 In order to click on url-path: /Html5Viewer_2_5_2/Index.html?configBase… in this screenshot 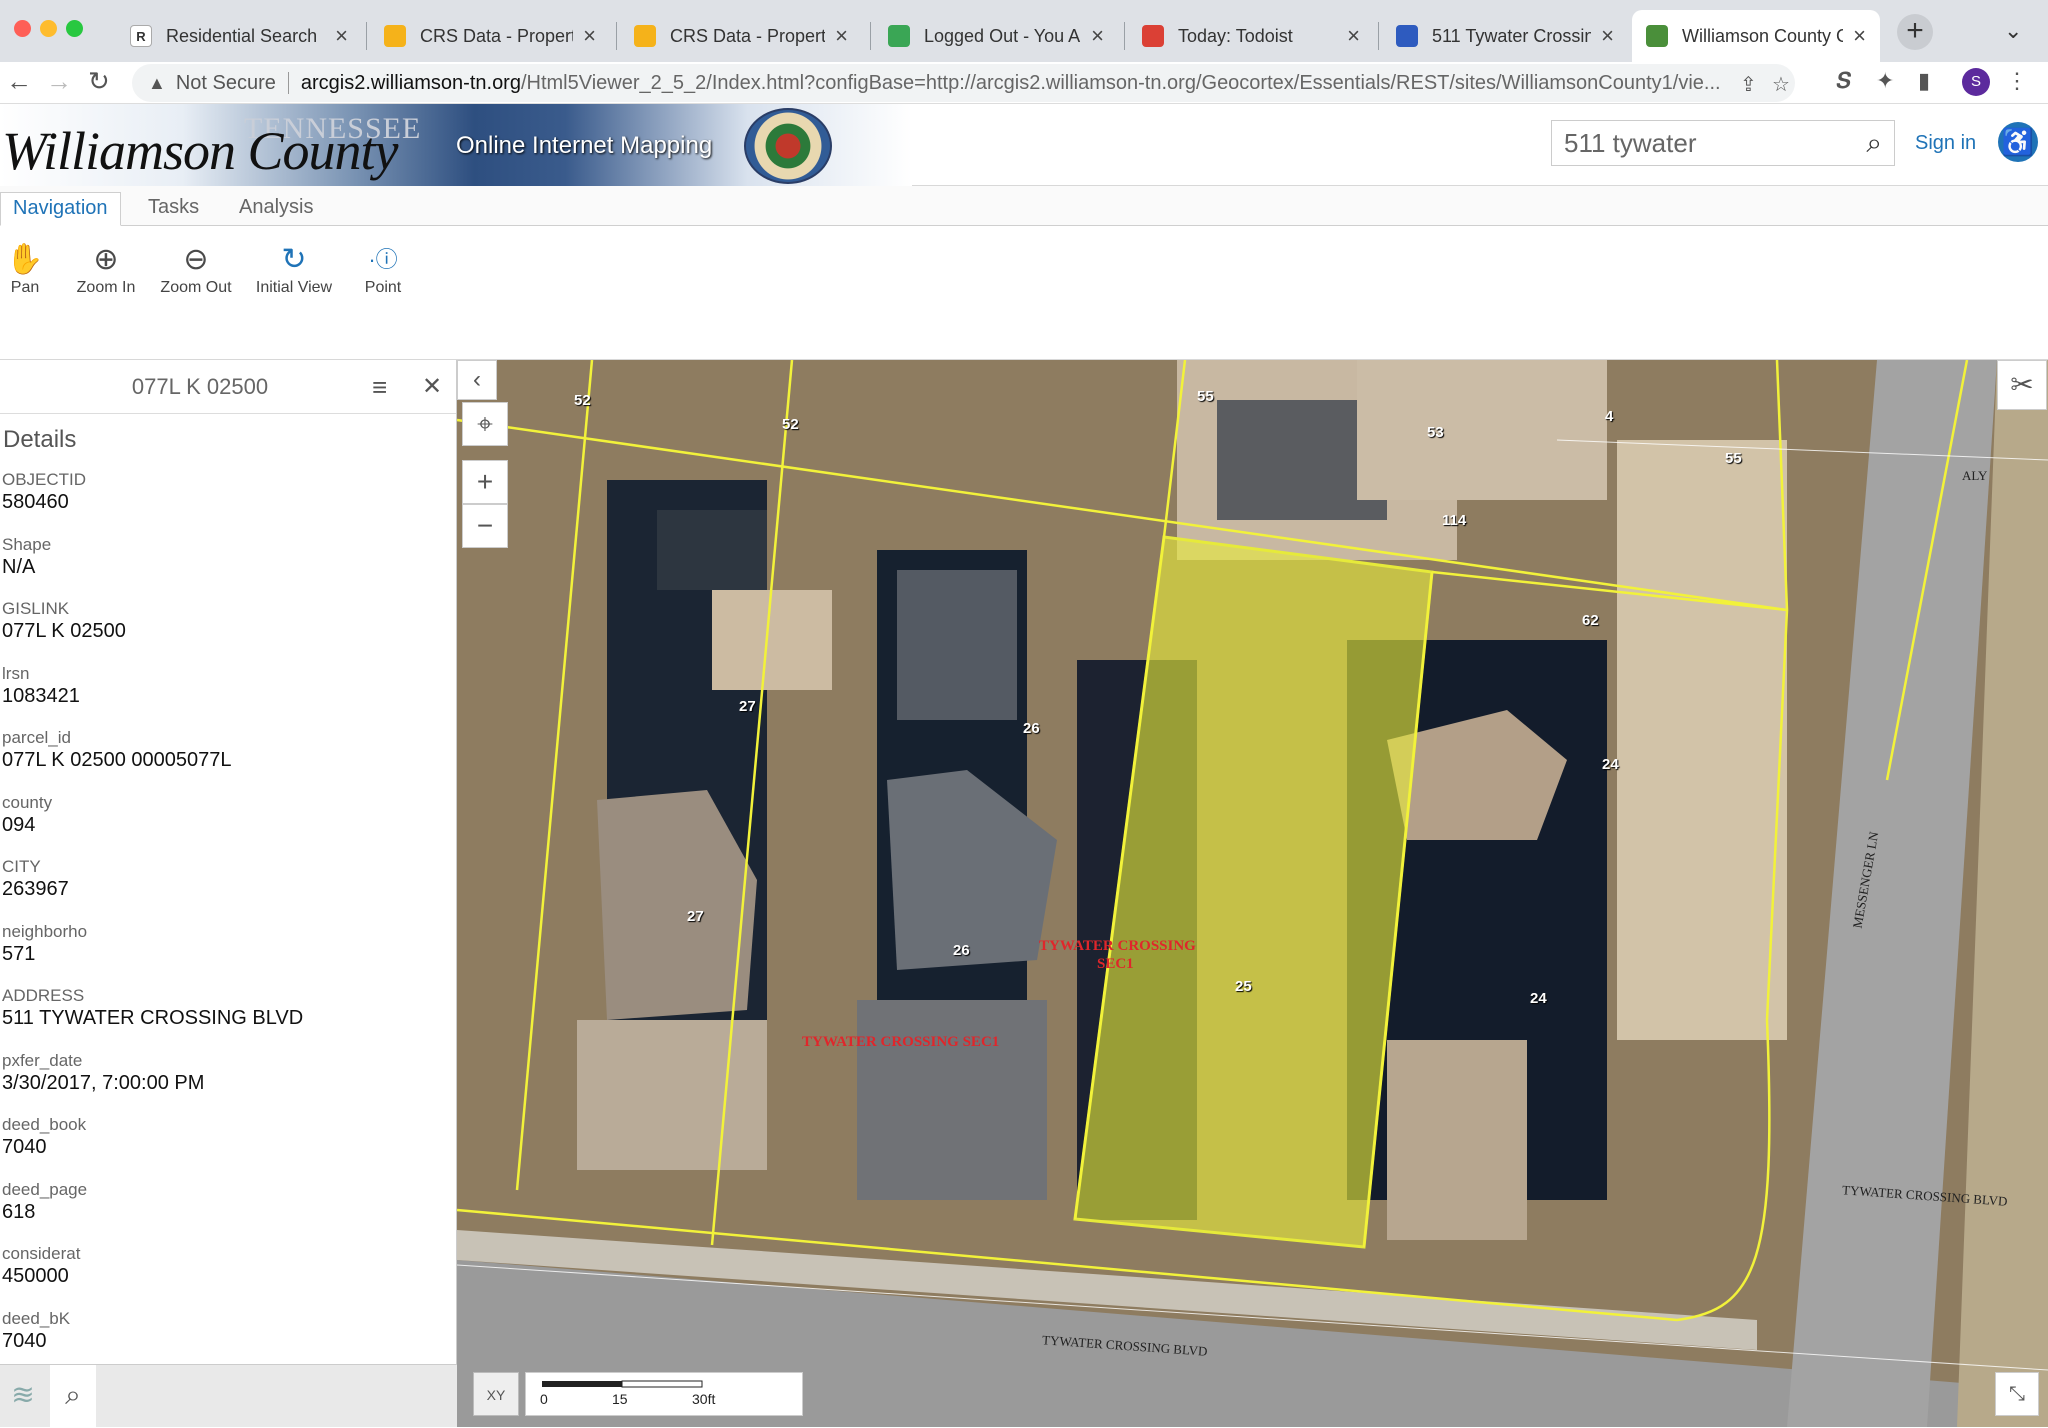, I will do `click(1120, 82)`.